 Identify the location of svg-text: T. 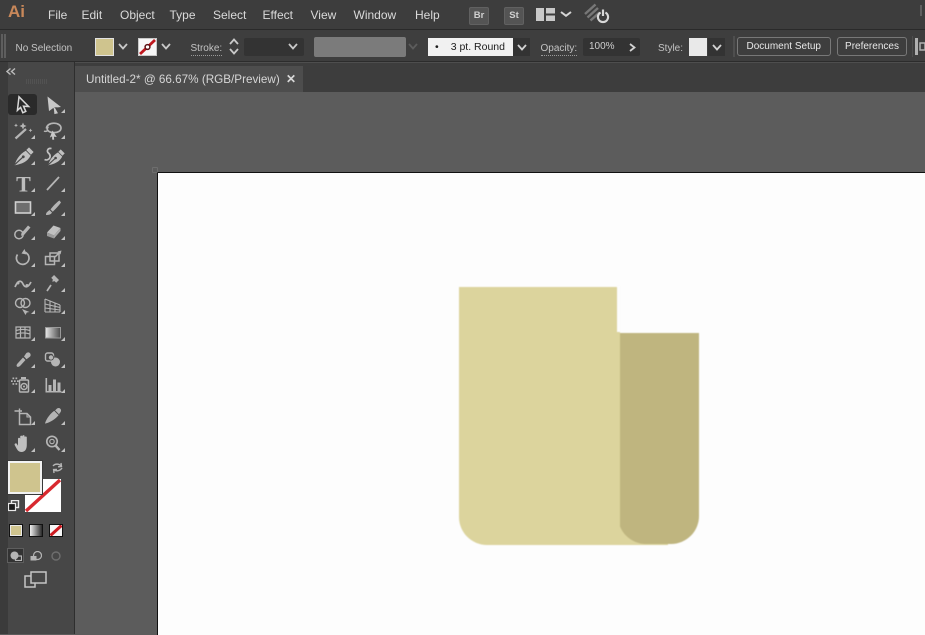
(23, 183).